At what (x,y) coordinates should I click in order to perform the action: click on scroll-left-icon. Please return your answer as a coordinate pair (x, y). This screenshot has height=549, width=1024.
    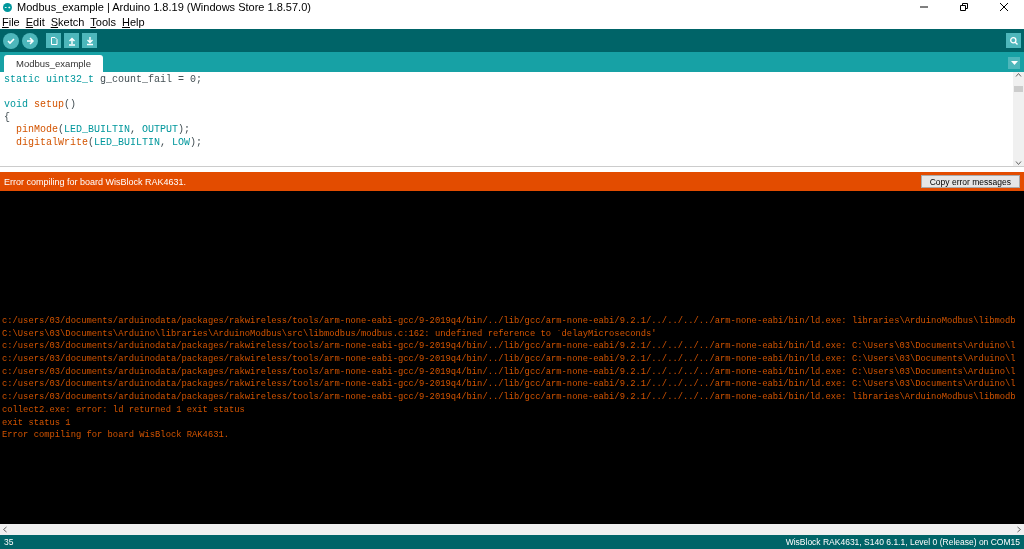
    Looking at the image, I should click on (5, 529).